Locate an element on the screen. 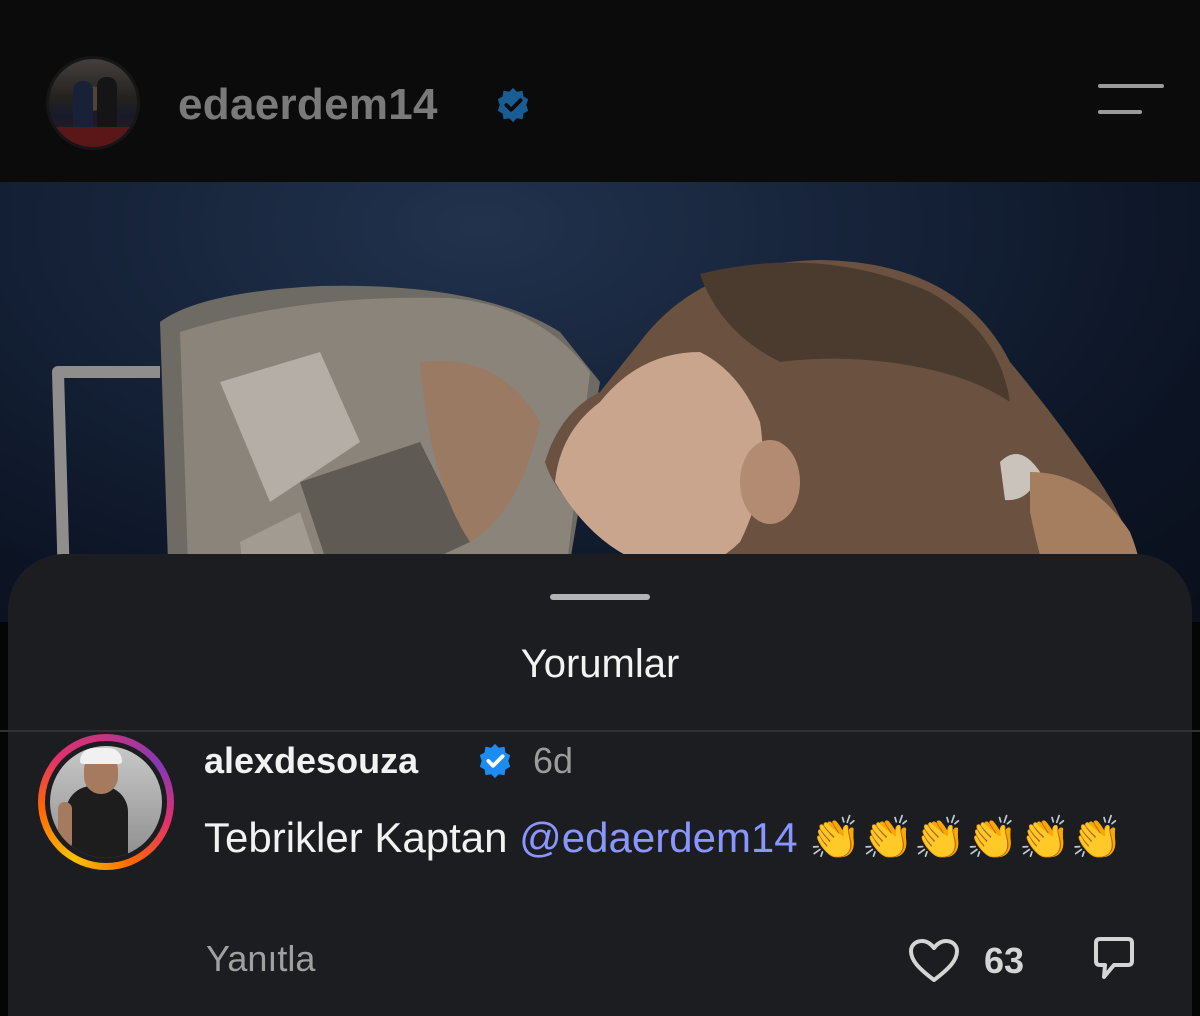 The image size is (1200, 1016). like-count: 63 is located at coordinates (1004, 960).